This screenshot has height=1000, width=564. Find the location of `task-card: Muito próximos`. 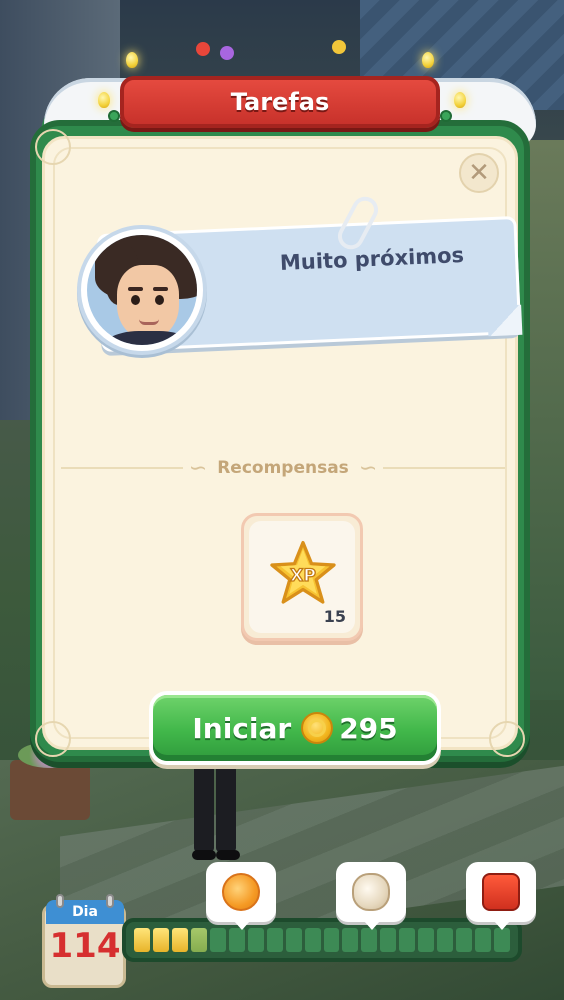

task-card: Muito próximos is located at coordinates (297, 273).